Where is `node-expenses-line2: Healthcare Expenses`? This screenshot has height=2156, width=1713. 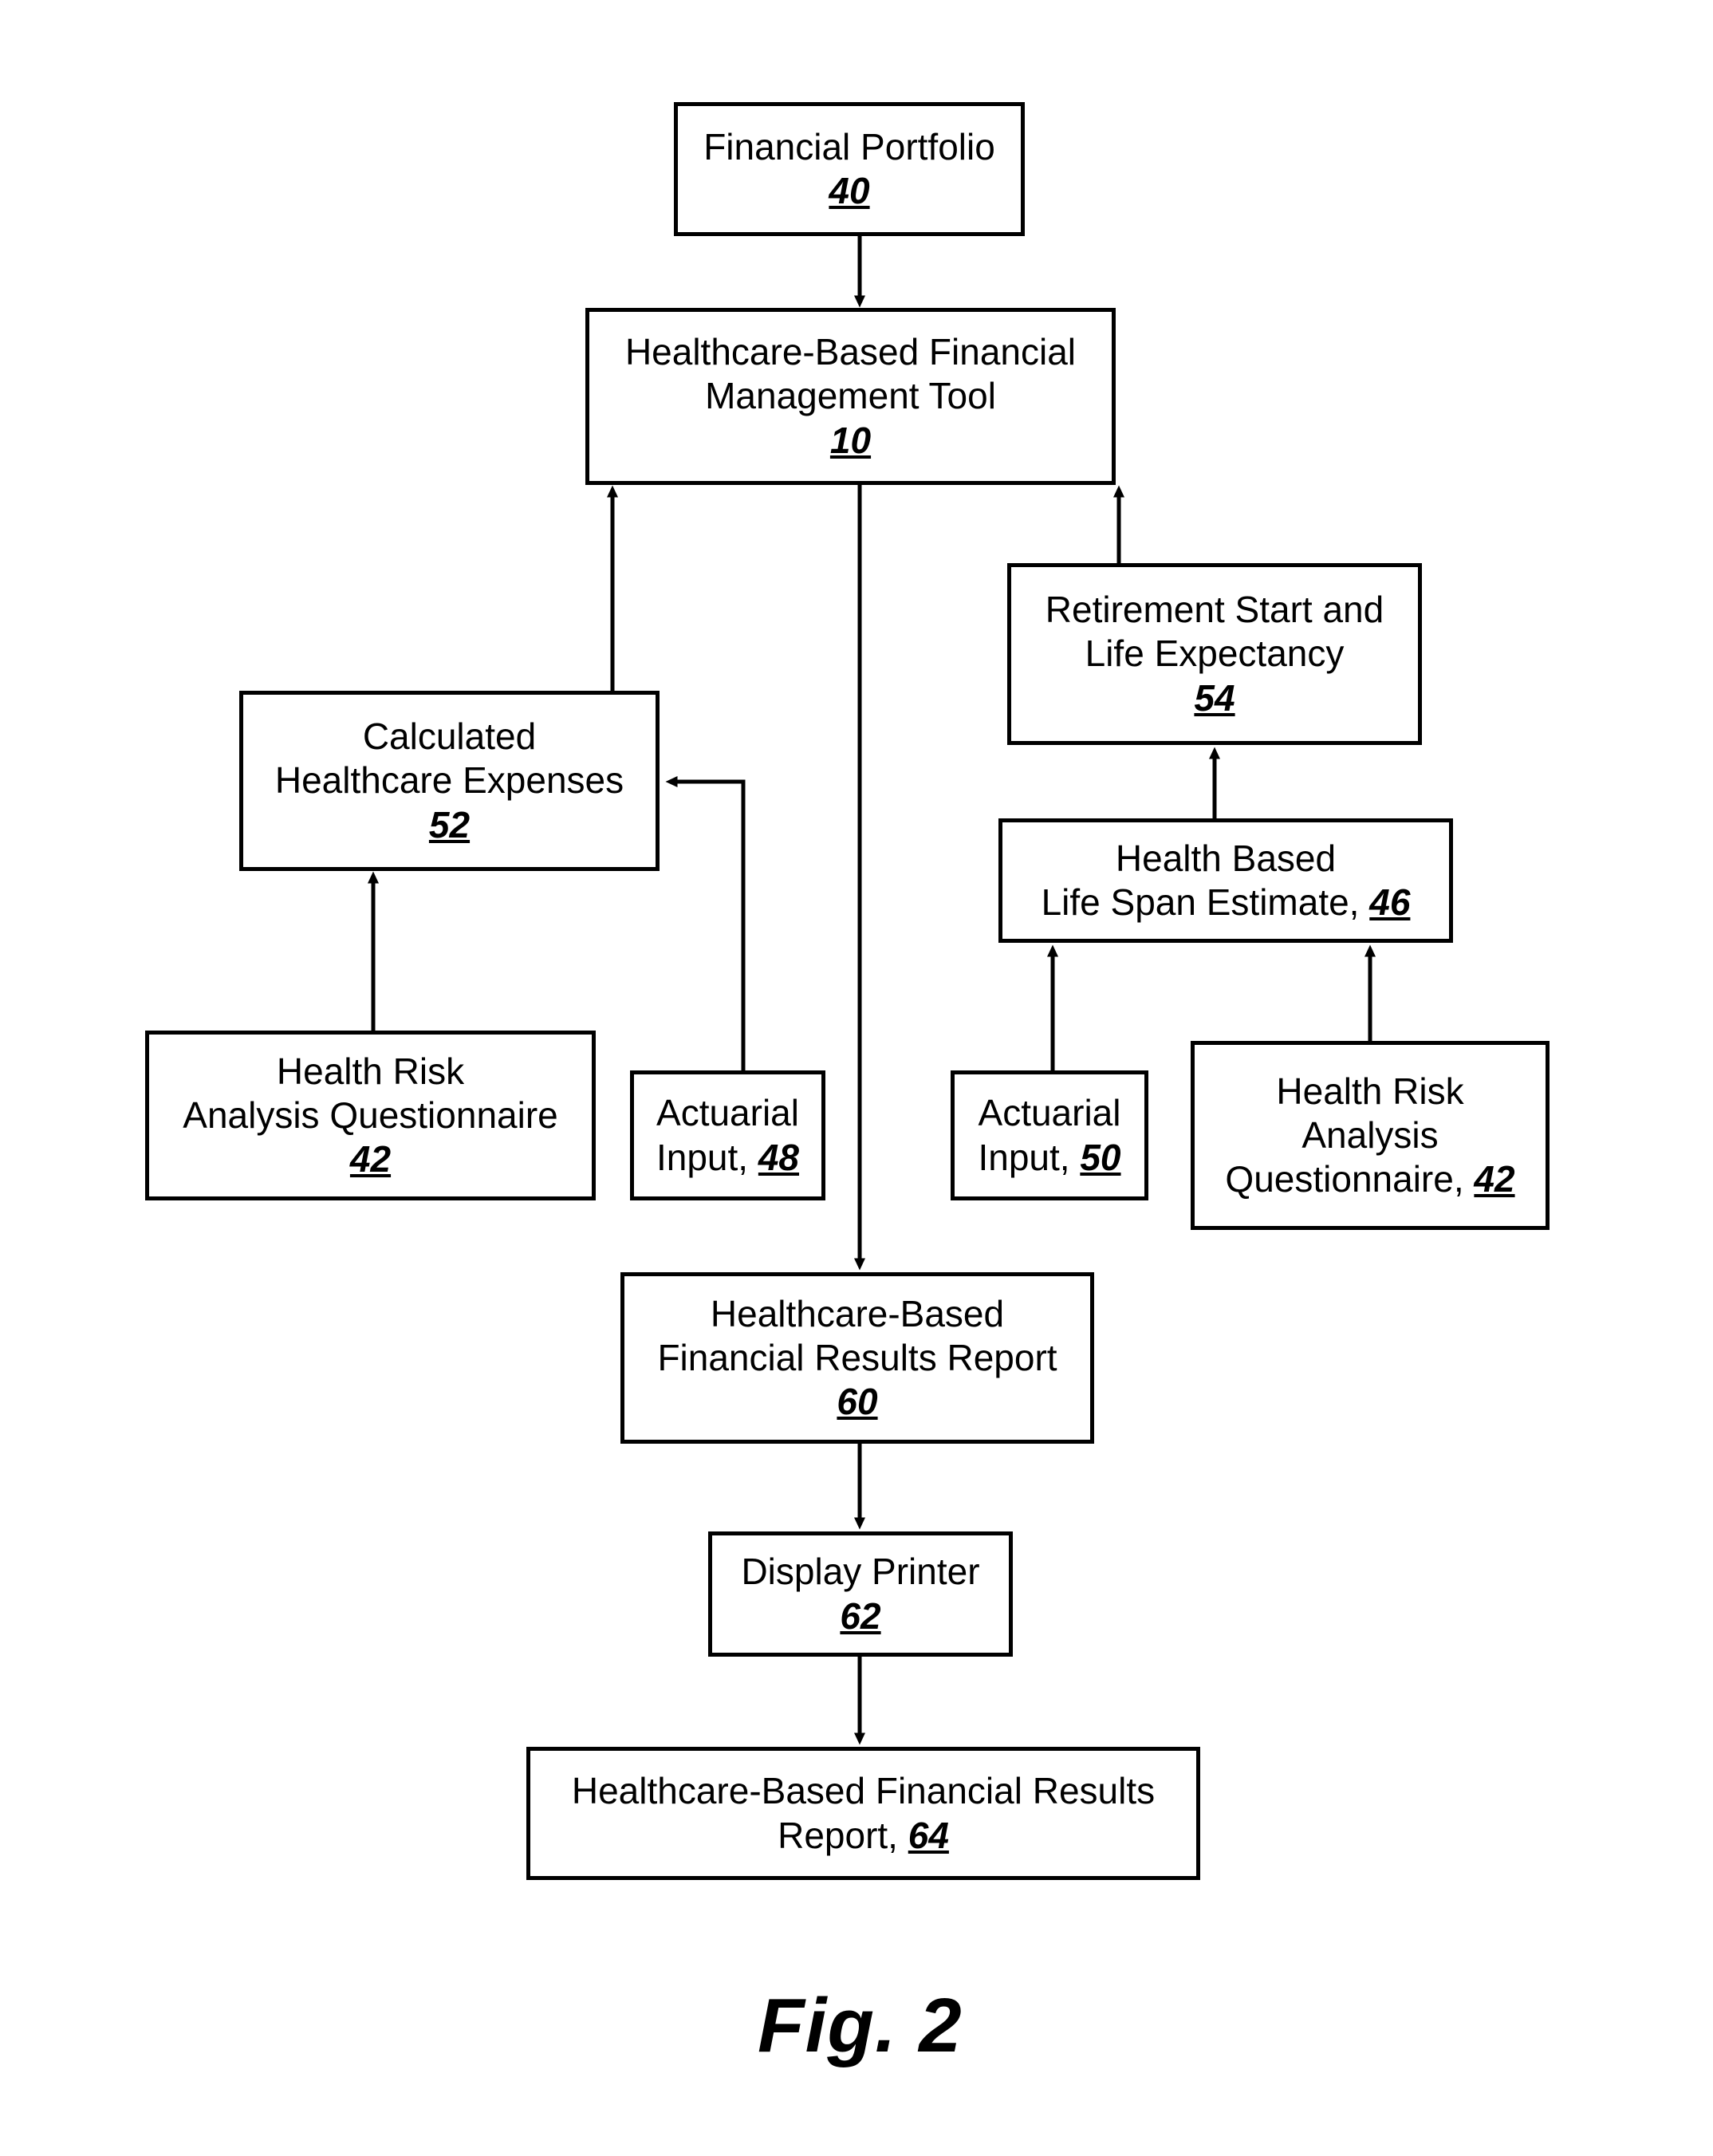
node-expenses-line2: Healthcare Expenses is located at coordinates (449, 780).